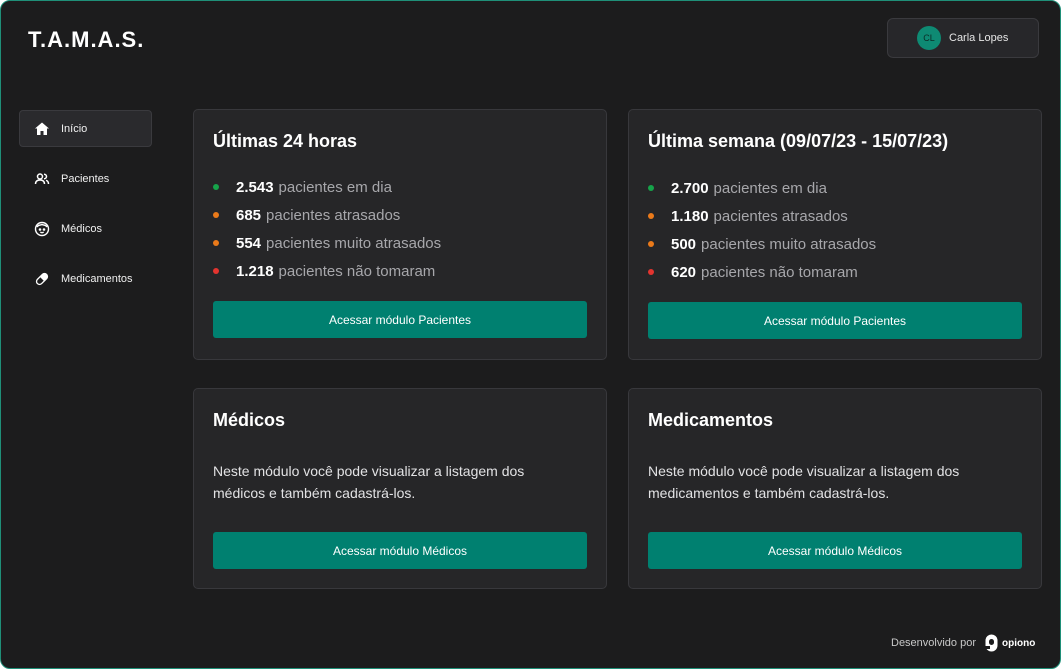 The image size is (1061, 669). I want to click on sidebar-item-medicamentos: Medicamentos, so click(85, 278).